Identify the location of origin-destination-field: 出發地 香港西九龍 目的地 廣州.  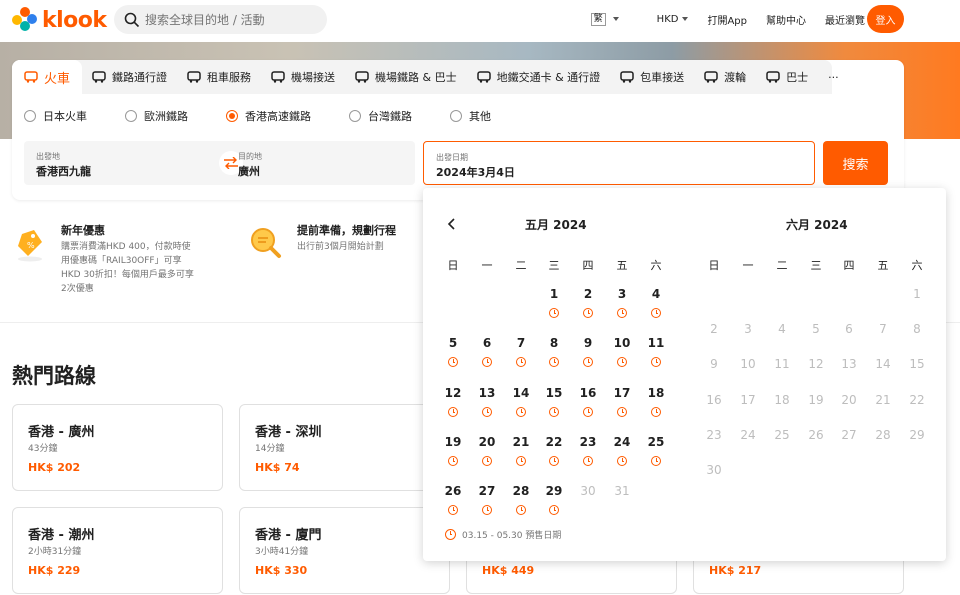
(219, 163).